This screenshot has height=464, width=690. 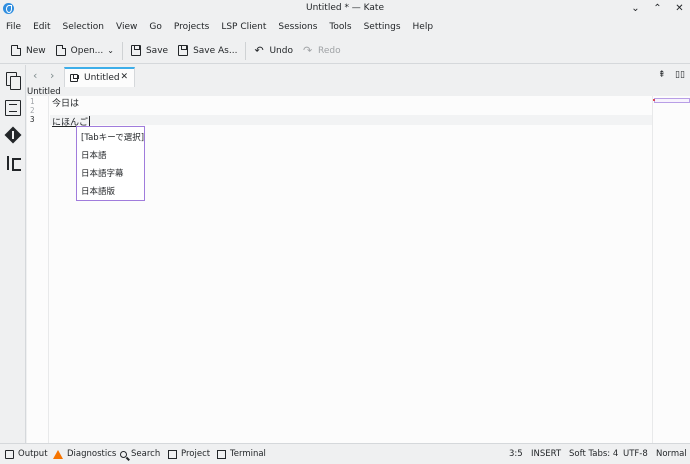 I want to click on title-bar: Untitled * — Kate ⌄ ⌃ ✕, so click(x=345, y=8).